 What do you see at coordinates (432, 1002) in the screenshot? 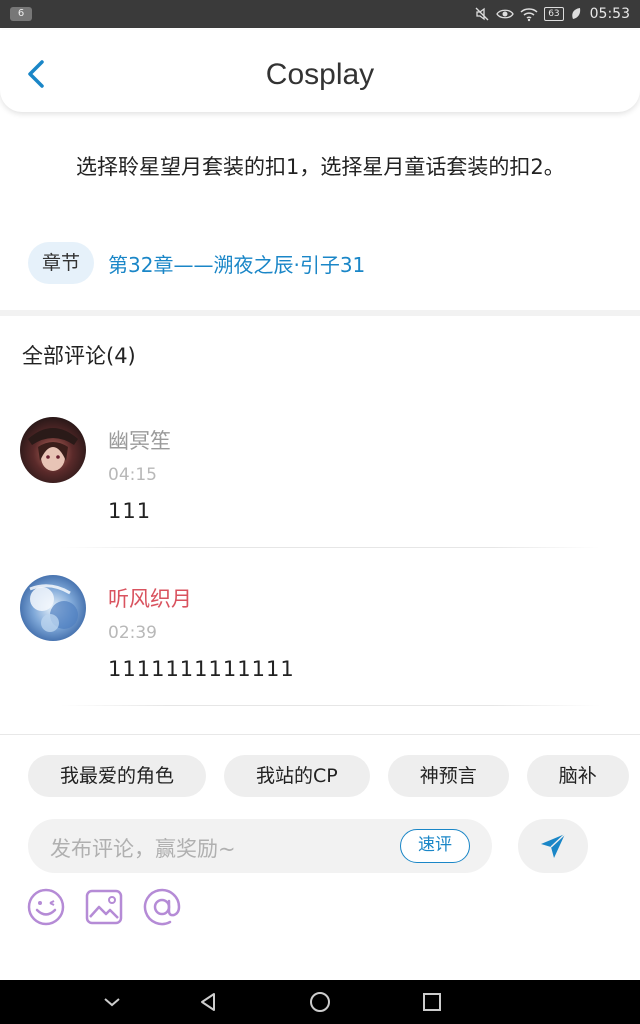
I see `recents-nav-icon` at bounding box center [432, 1002].